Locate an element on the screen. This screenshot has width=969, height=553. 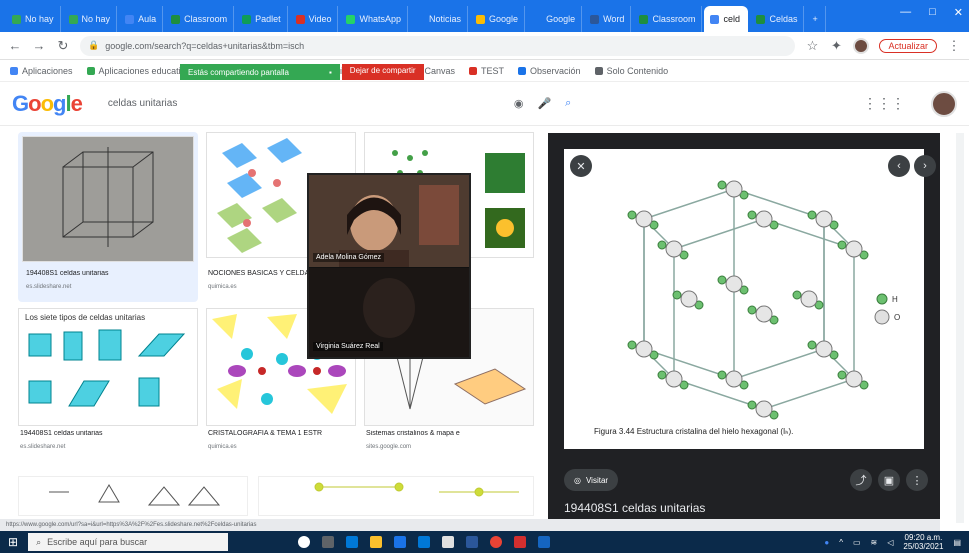
new-tab-button: + is located at coordinates (816, 19).